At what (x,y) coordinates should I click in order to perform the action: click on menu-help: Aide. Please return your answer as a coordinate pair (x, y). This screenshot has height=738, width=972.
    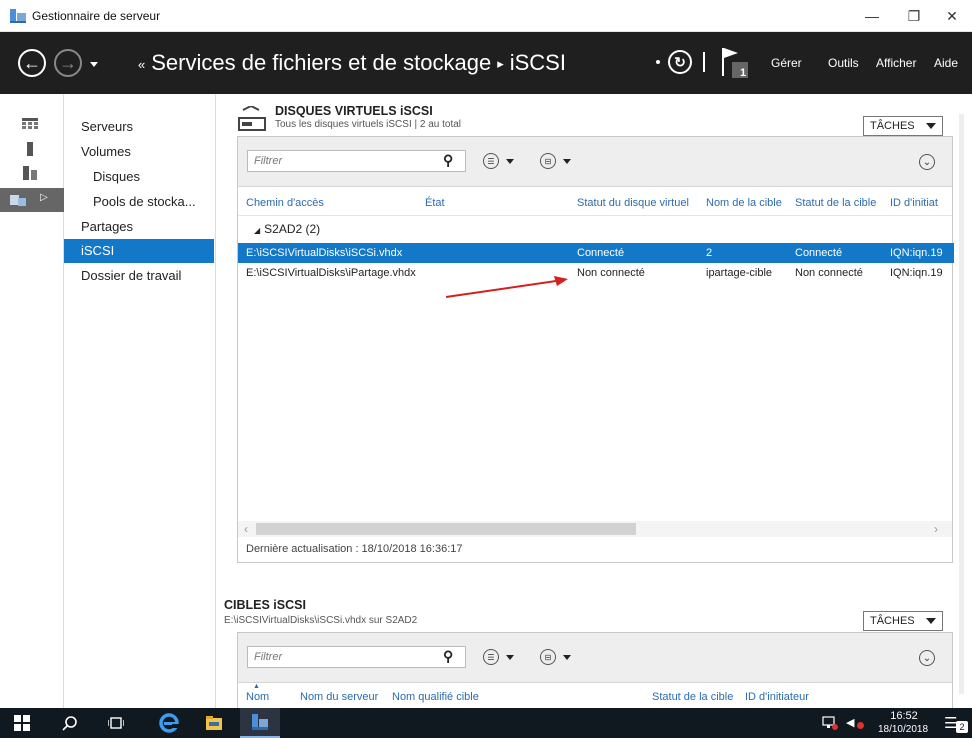
    Looking at the image, I should click on (946, 63).